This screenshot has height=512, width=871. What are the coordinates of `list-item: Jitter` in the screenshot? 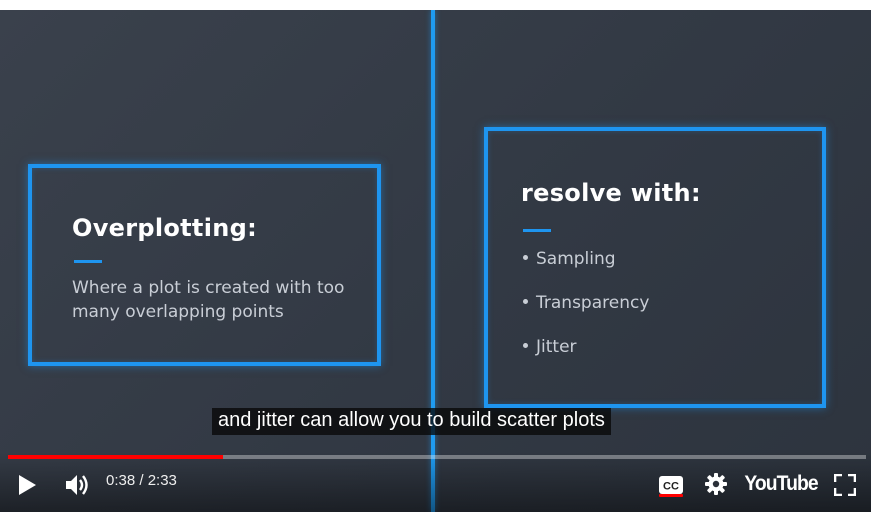 It's located at (586, 357).